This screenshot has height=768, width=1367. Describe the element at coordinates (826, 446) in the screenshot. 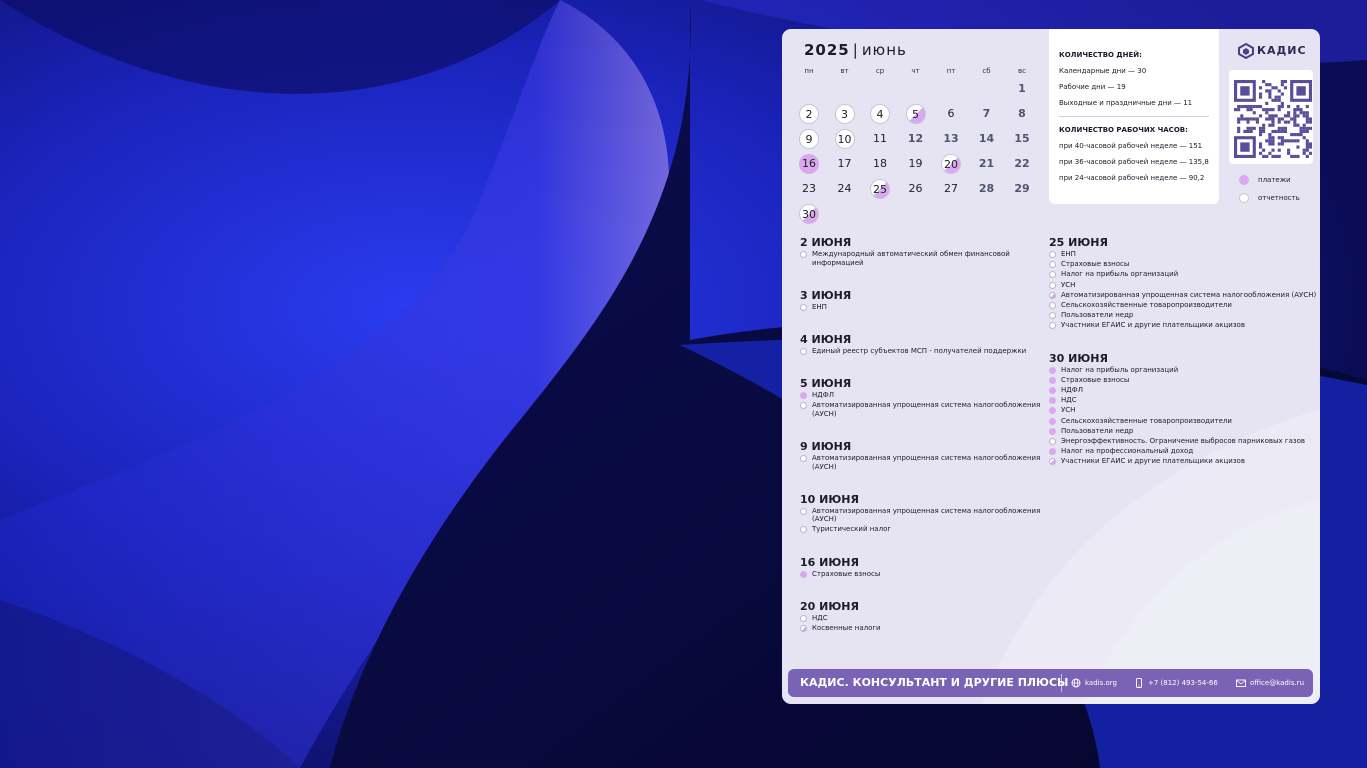

I see `event-date-heading: 9 ИЮНЯ` at that location.